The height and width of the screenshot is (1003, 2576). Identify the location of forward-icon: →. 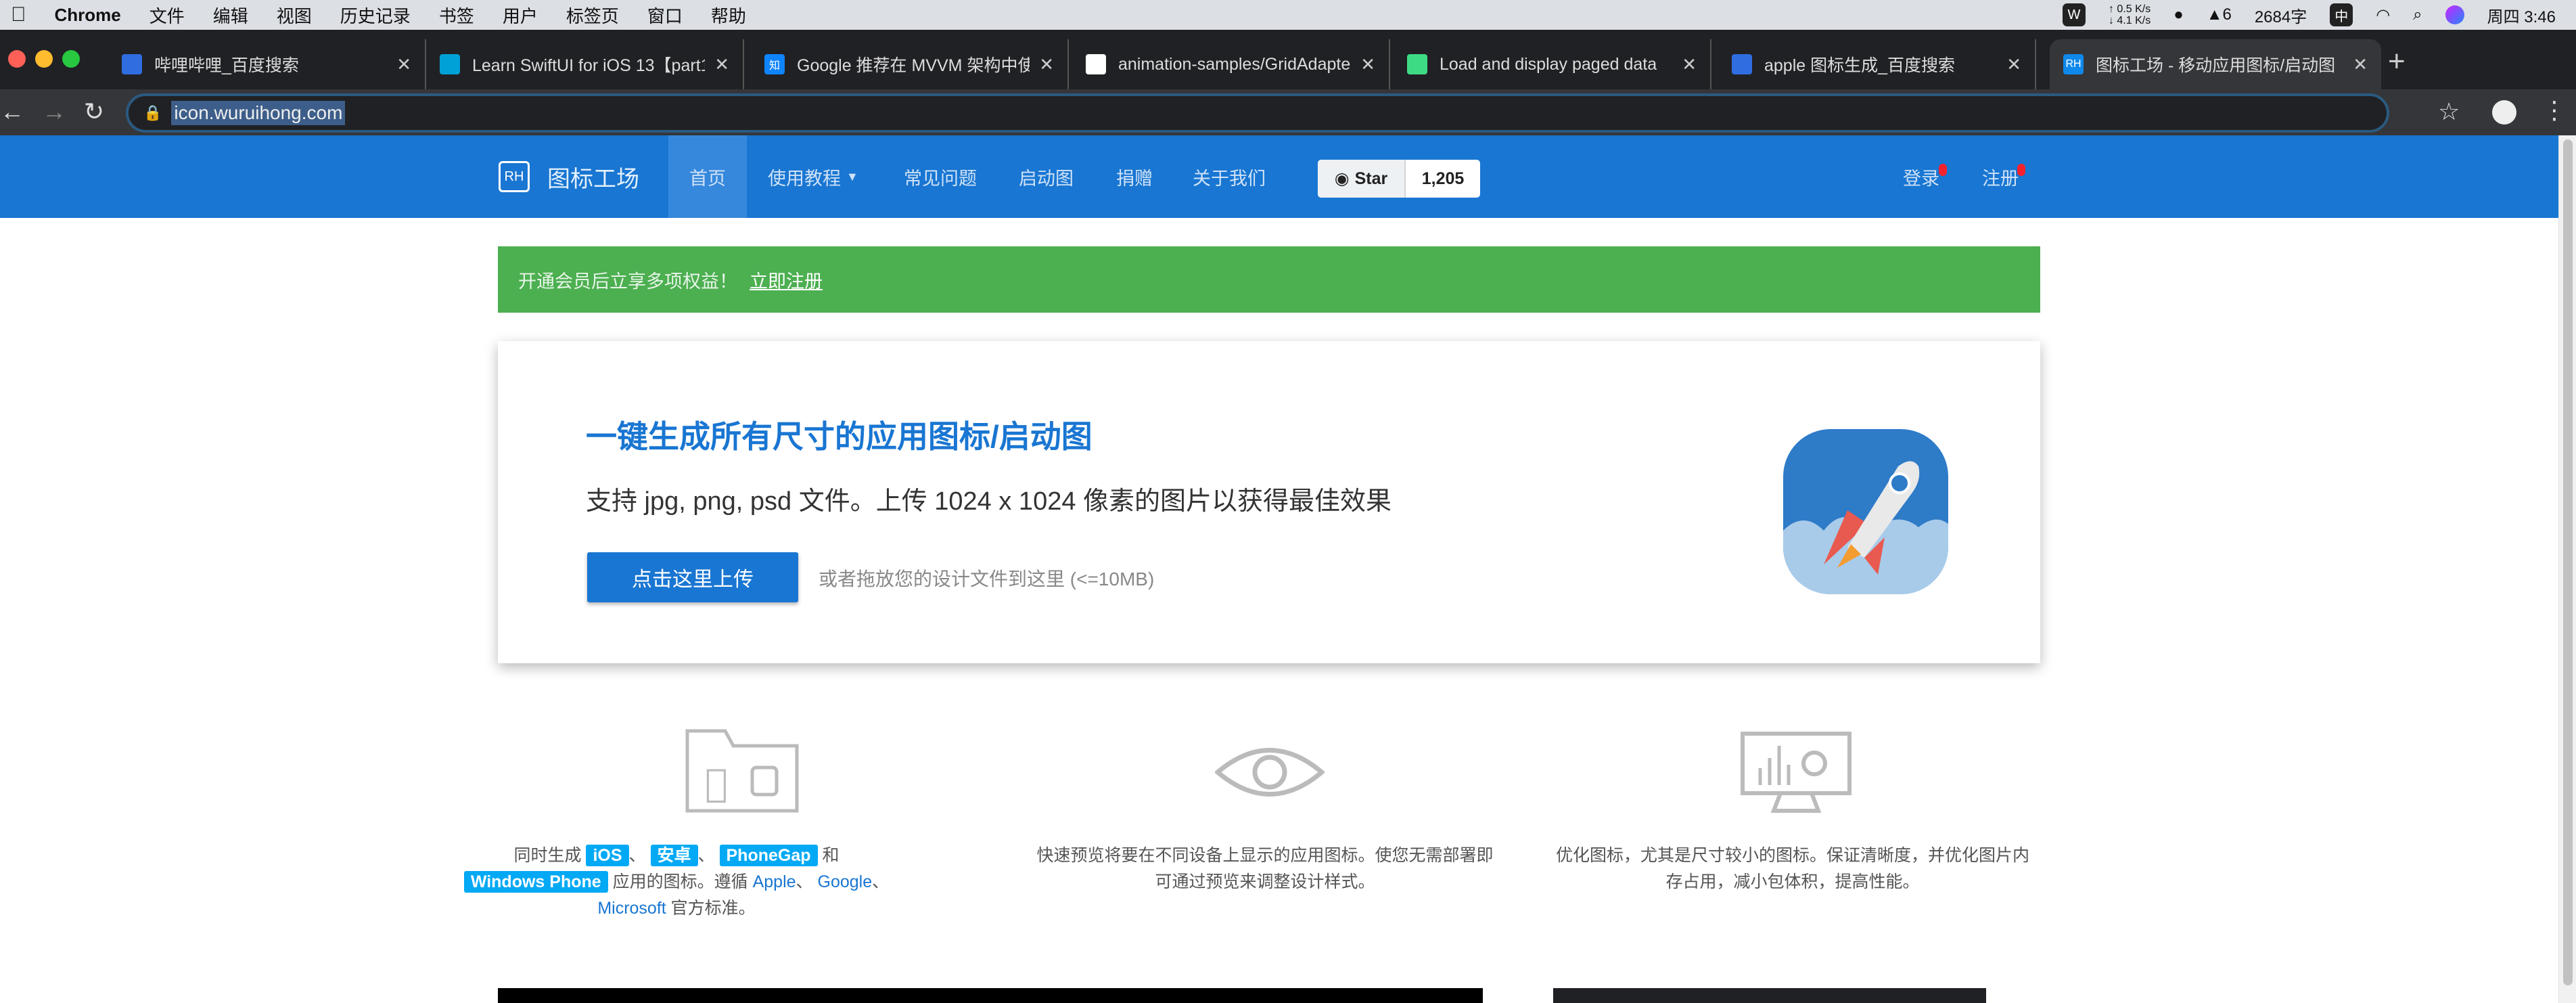
(54, 111).